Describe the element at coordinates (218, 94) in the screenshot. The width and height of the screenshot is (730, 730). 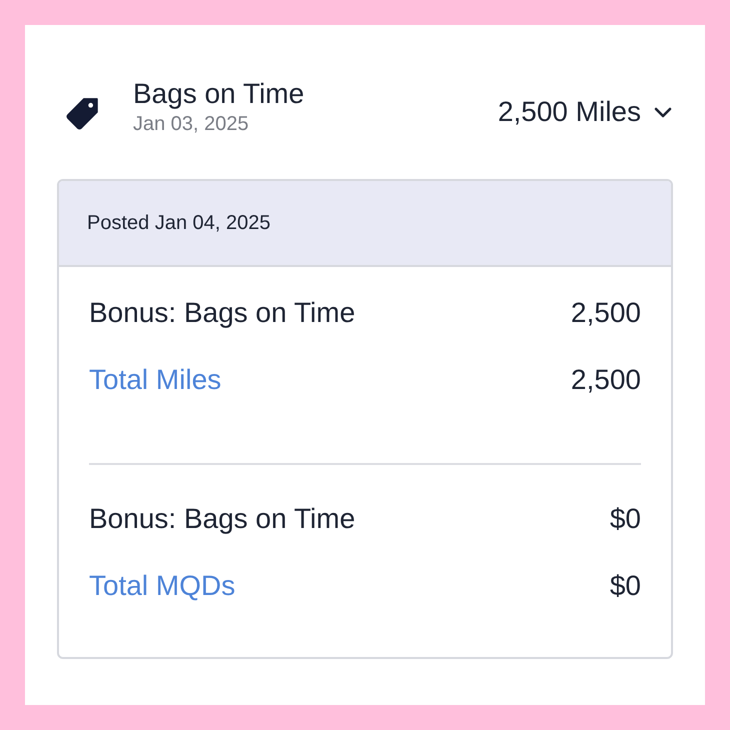
I see `activity-title: Bags on Time` at that location.